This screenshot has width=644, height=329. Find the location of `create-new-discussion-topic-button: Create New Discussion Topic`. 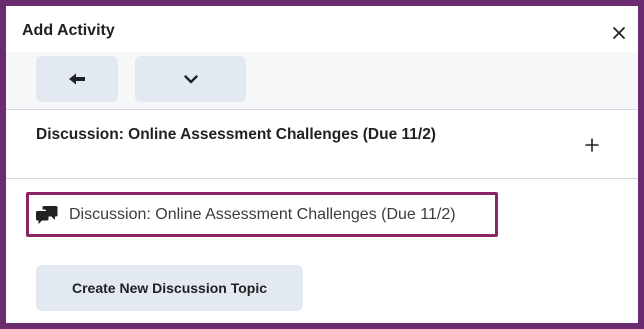

create-new-discussion-topic-button: Create New Discussion Topic is located at coordinates (169, 288).